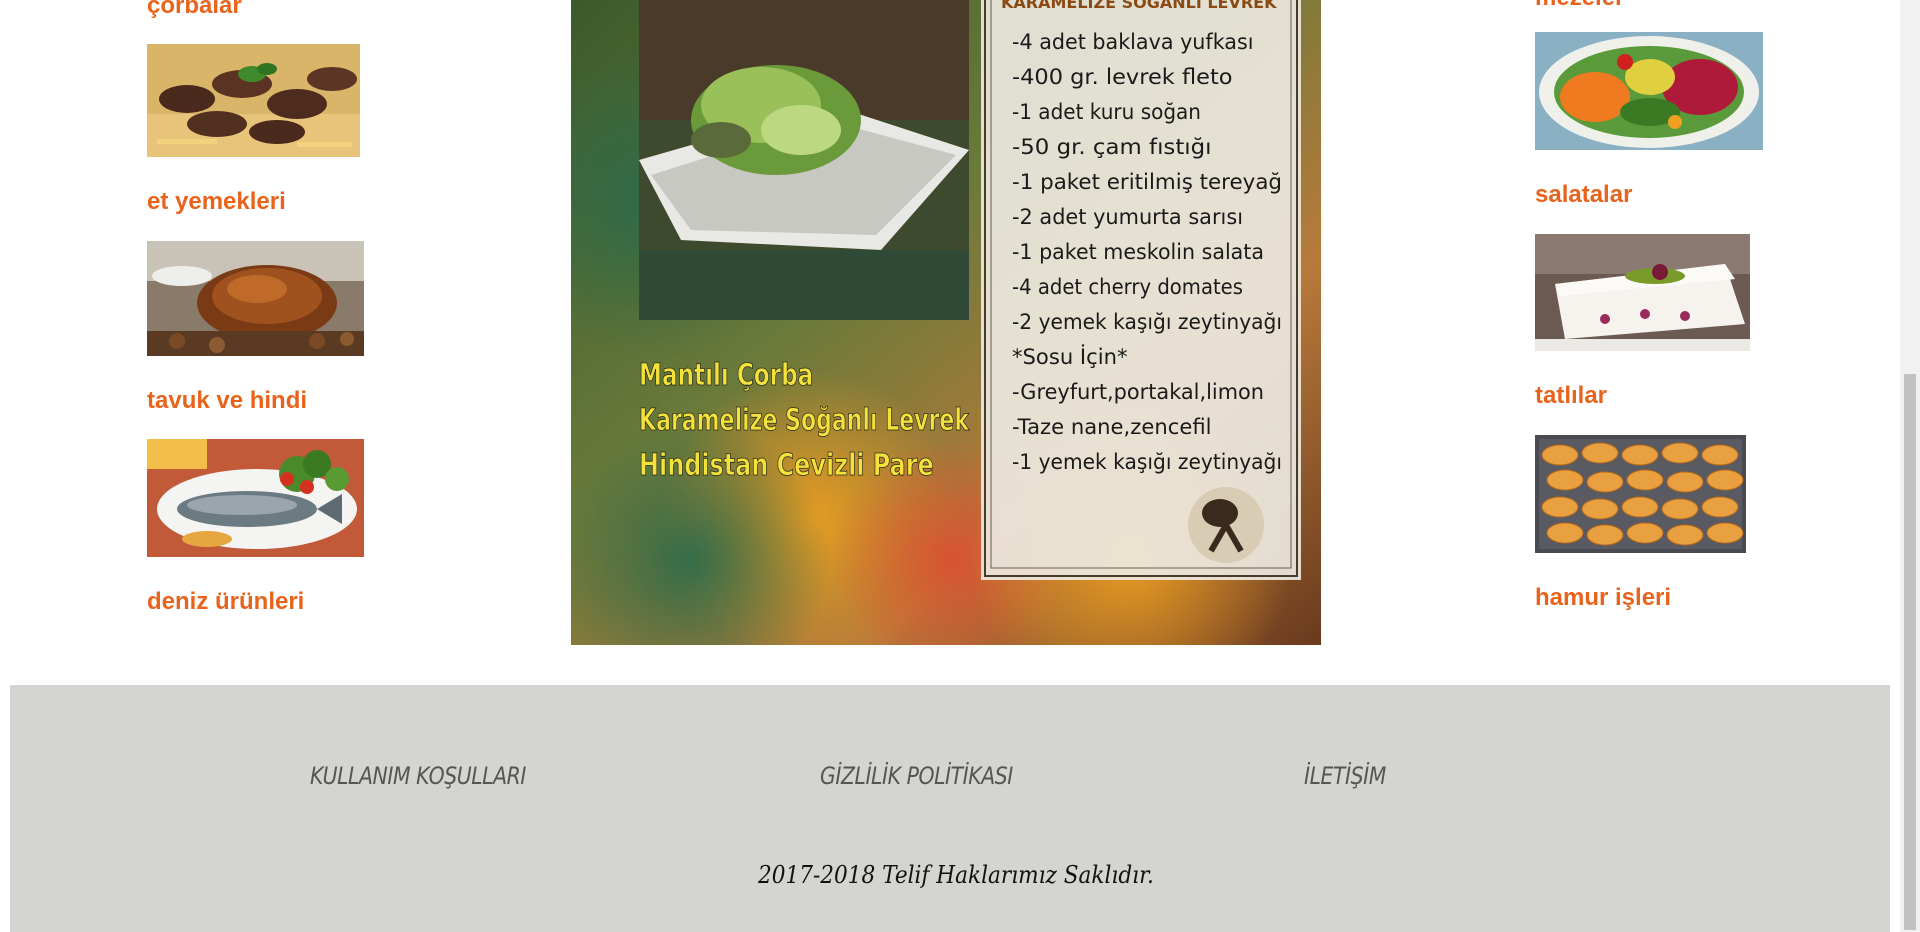 Image resolution: width=1920 pixels, height=932 pixels. I want to click on category-link-corbalar: çorbalar, so click(194, 10).